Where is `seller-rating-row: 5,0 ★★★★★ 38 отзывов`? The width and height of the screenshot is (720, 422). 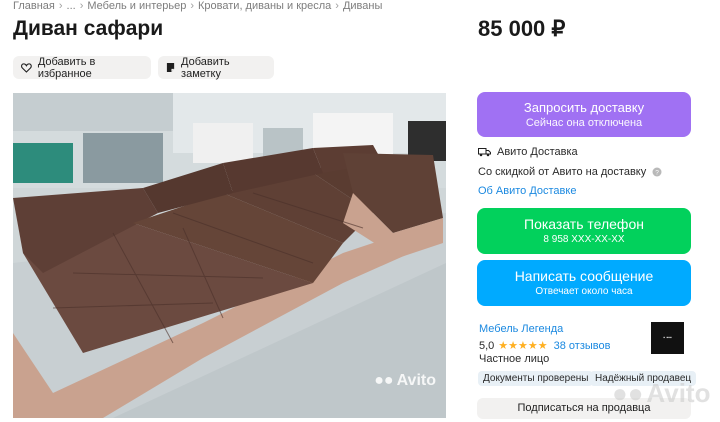
seller-rating-row: 5,0 ★★★★★ 38 отзывов is located at coordinates (545, 346).